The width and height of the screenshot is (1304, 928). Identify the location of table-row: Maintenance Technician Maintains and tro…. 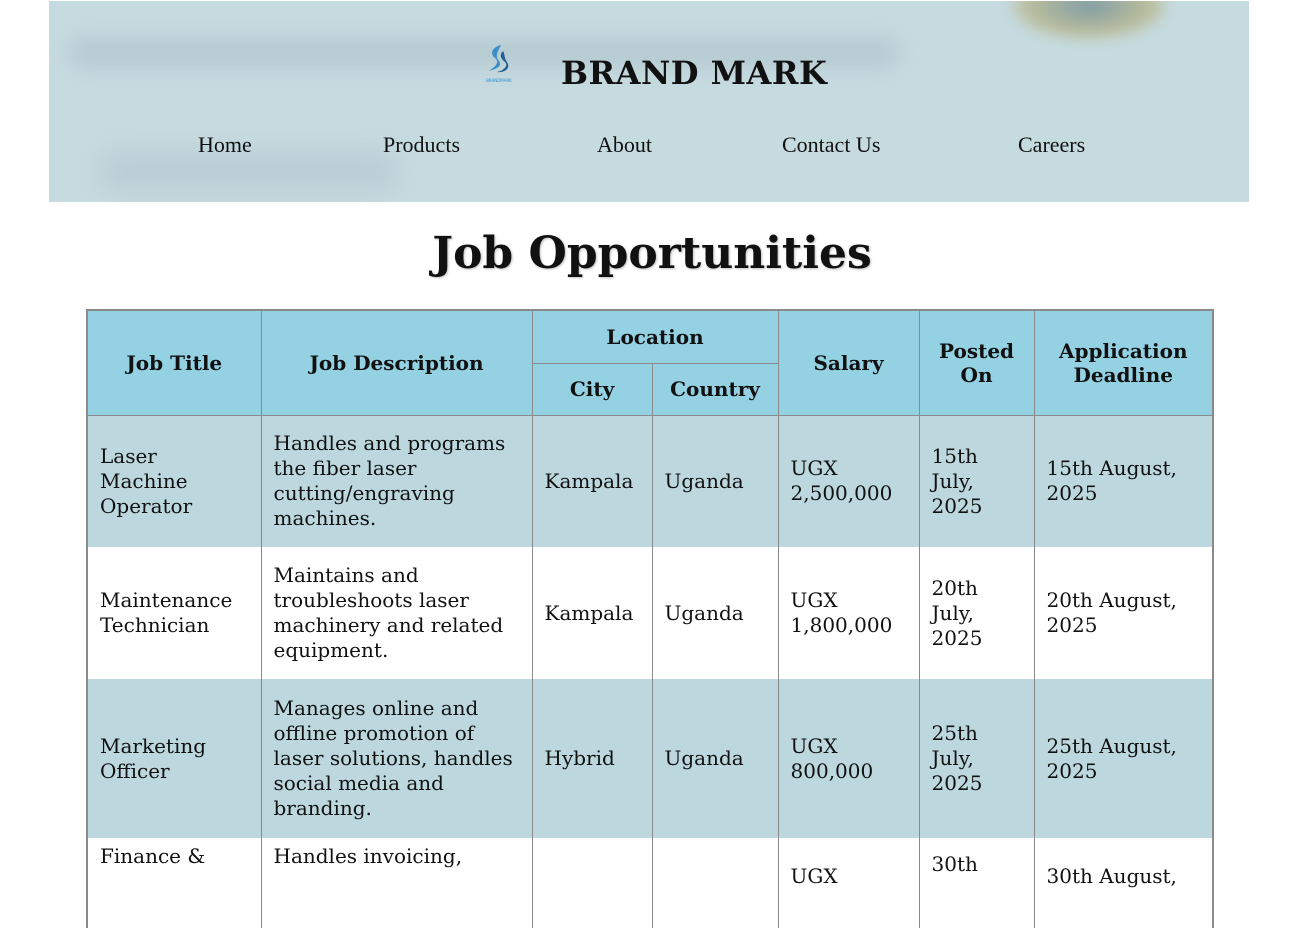
(650, 613).